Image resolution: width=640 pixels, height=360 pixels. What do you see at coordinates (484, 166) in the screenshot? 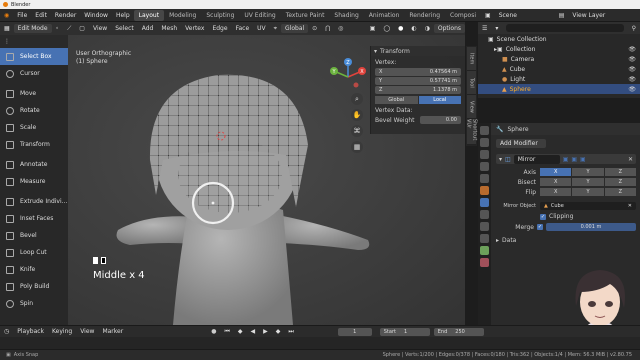
I see `view-layer-tab-icon` at bounding box center [484, 166].